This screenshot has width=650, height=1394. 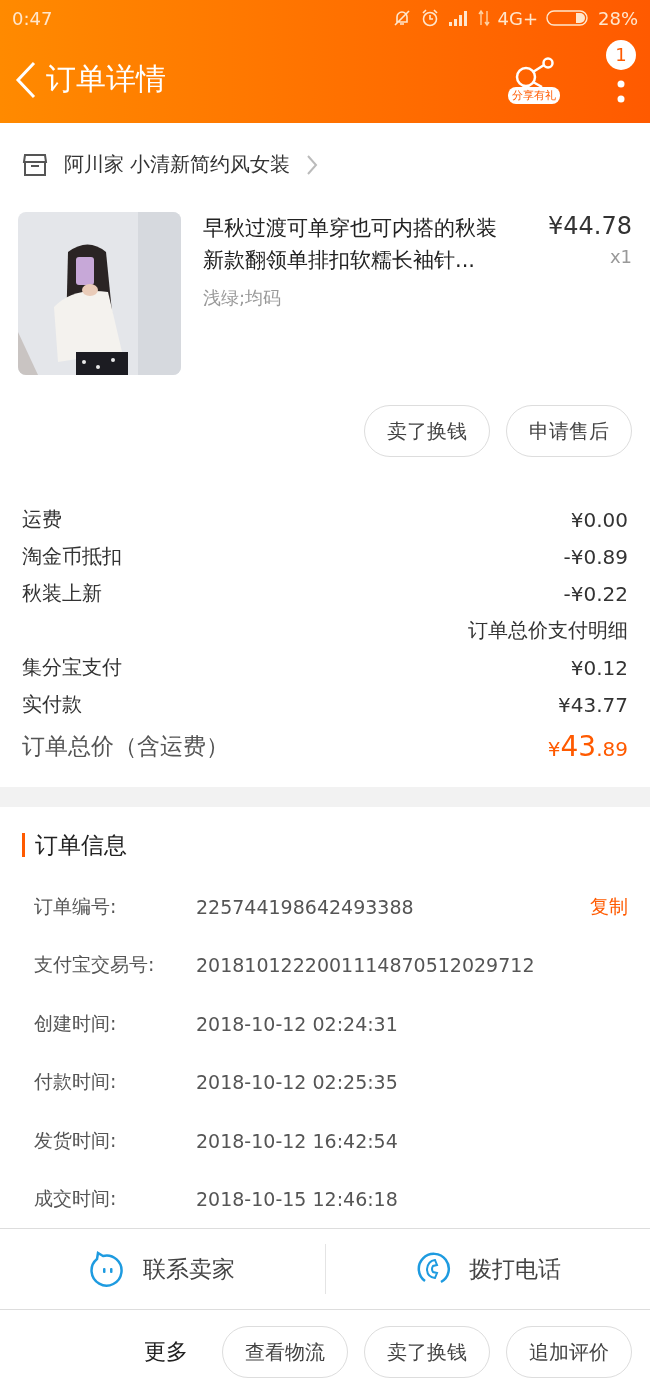 I want to click on info-value: 2018-10-12 16:42:54, so click(x=297, y=1140).